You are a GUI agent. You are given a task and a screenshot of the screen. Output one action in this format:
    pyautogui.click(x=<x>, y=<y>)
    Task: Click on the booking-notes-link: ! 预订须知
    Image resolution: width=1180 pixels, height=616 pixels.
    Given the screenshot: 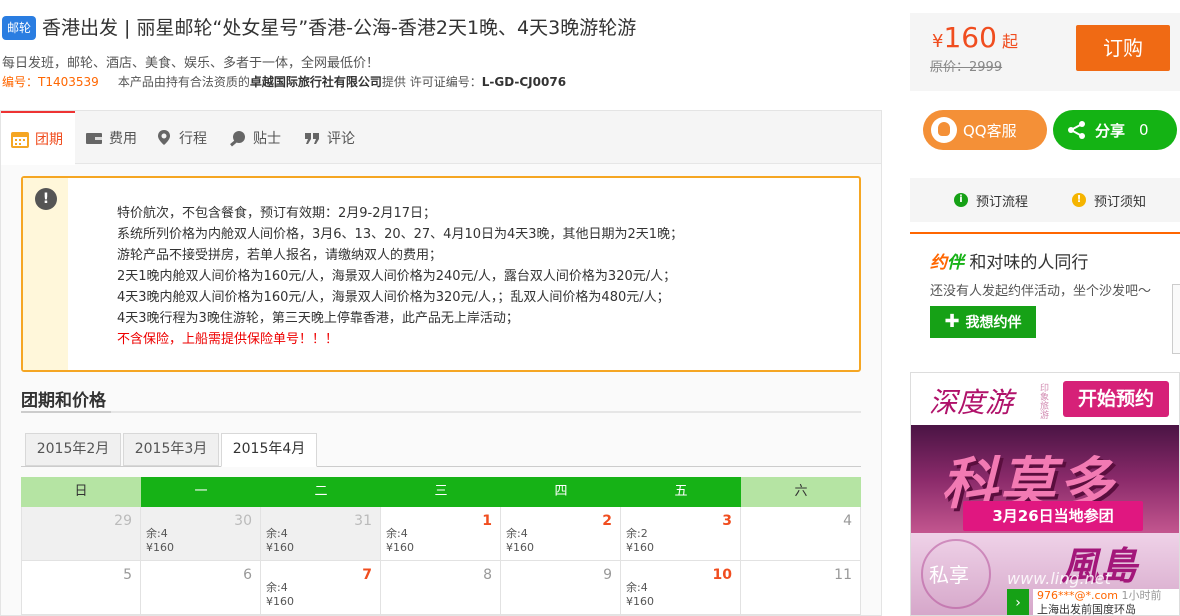 What is the action you would take?
    pyautogui.click(x=1109, y=200)
    